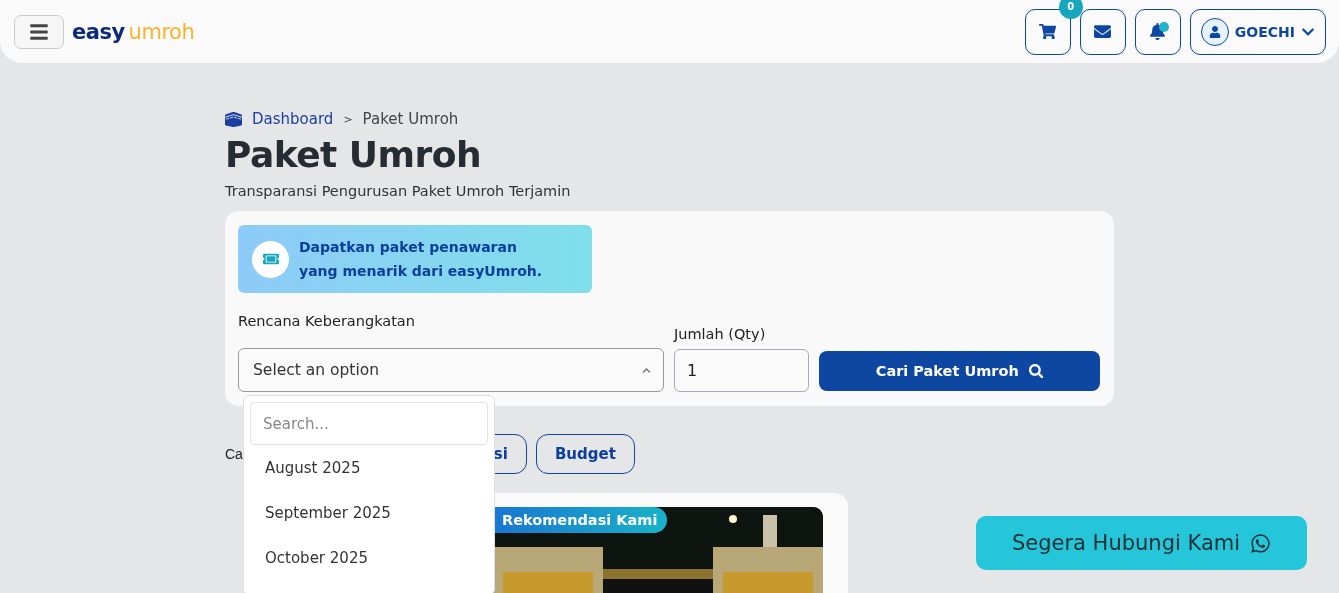  What do you see at coordinates (585, 454) in the screenshot?
I see `category-button: Budget` at bounding box center [585, 454].